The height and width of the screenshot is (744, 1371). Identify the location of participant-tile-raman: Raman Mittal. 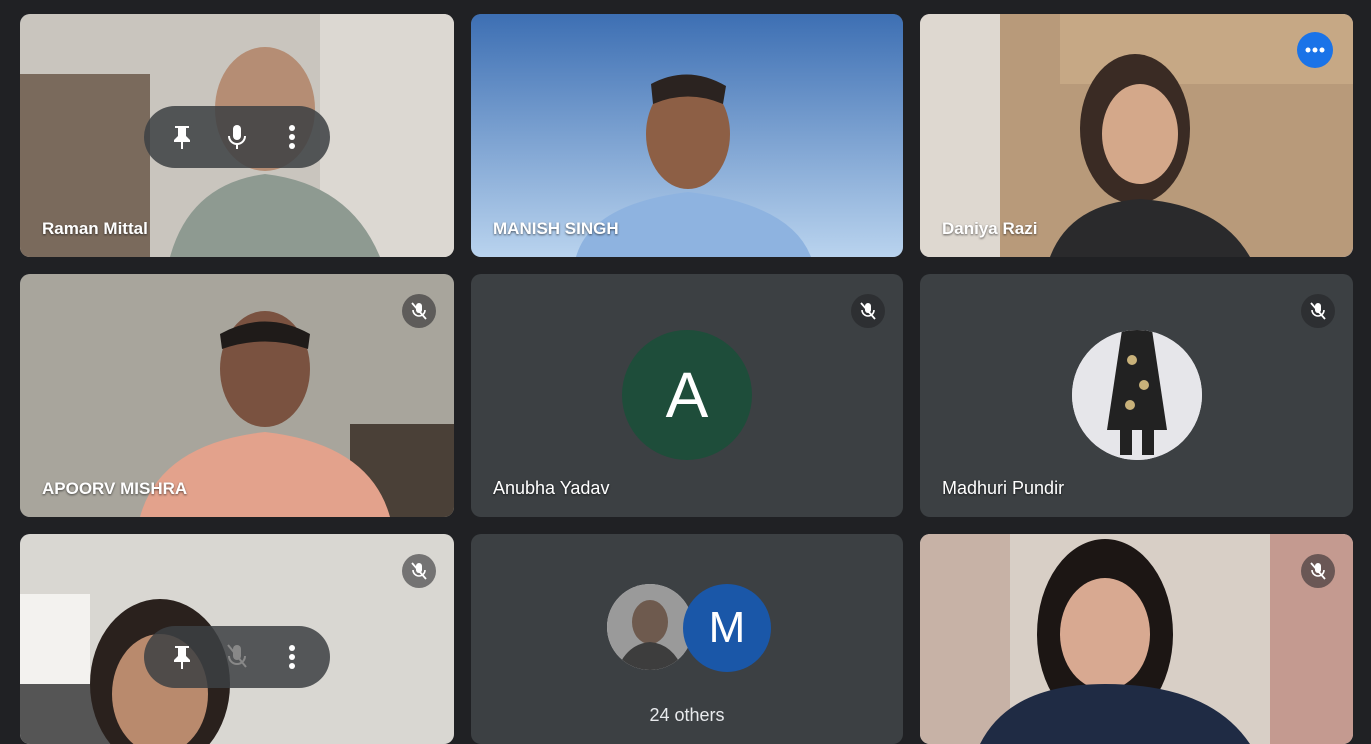
(237, 135).